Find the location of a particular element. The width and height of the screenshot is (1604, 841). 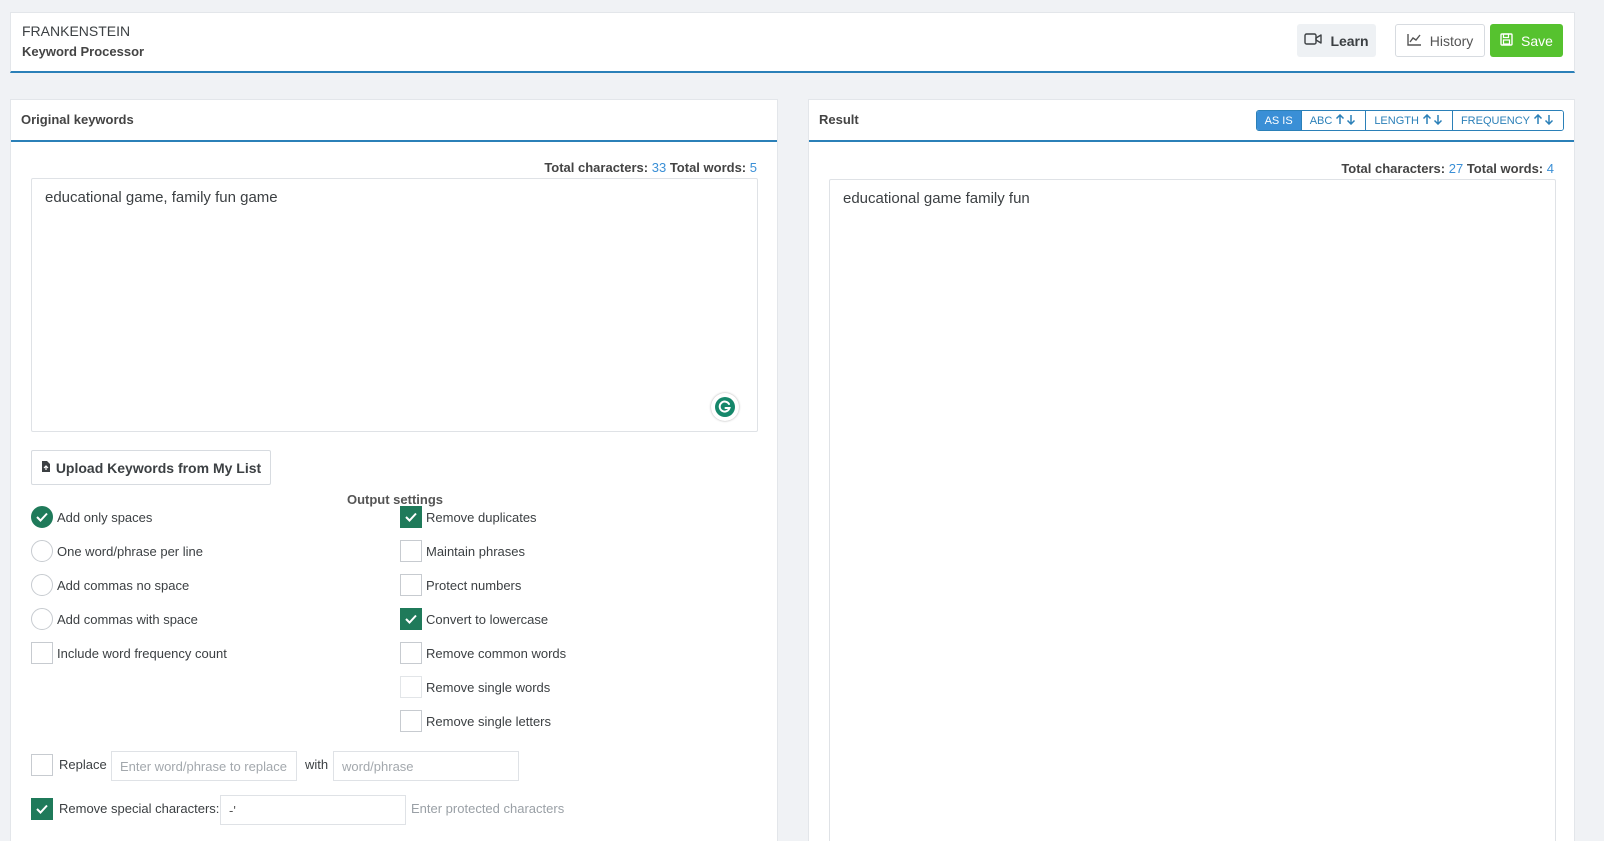

sort-length-button: LENGTH is located at coordinates (1408, 120).